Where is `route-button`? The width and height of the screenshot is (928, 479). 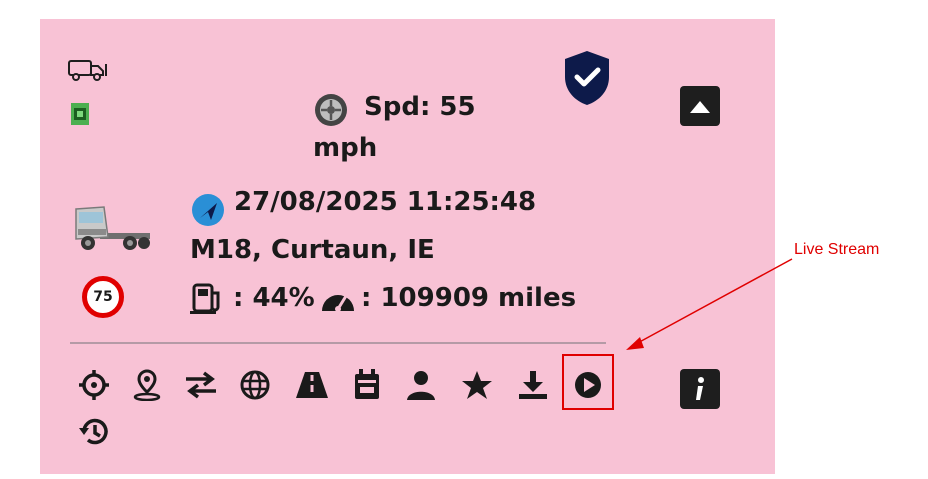
route-button is located at coordinates (312, 385).